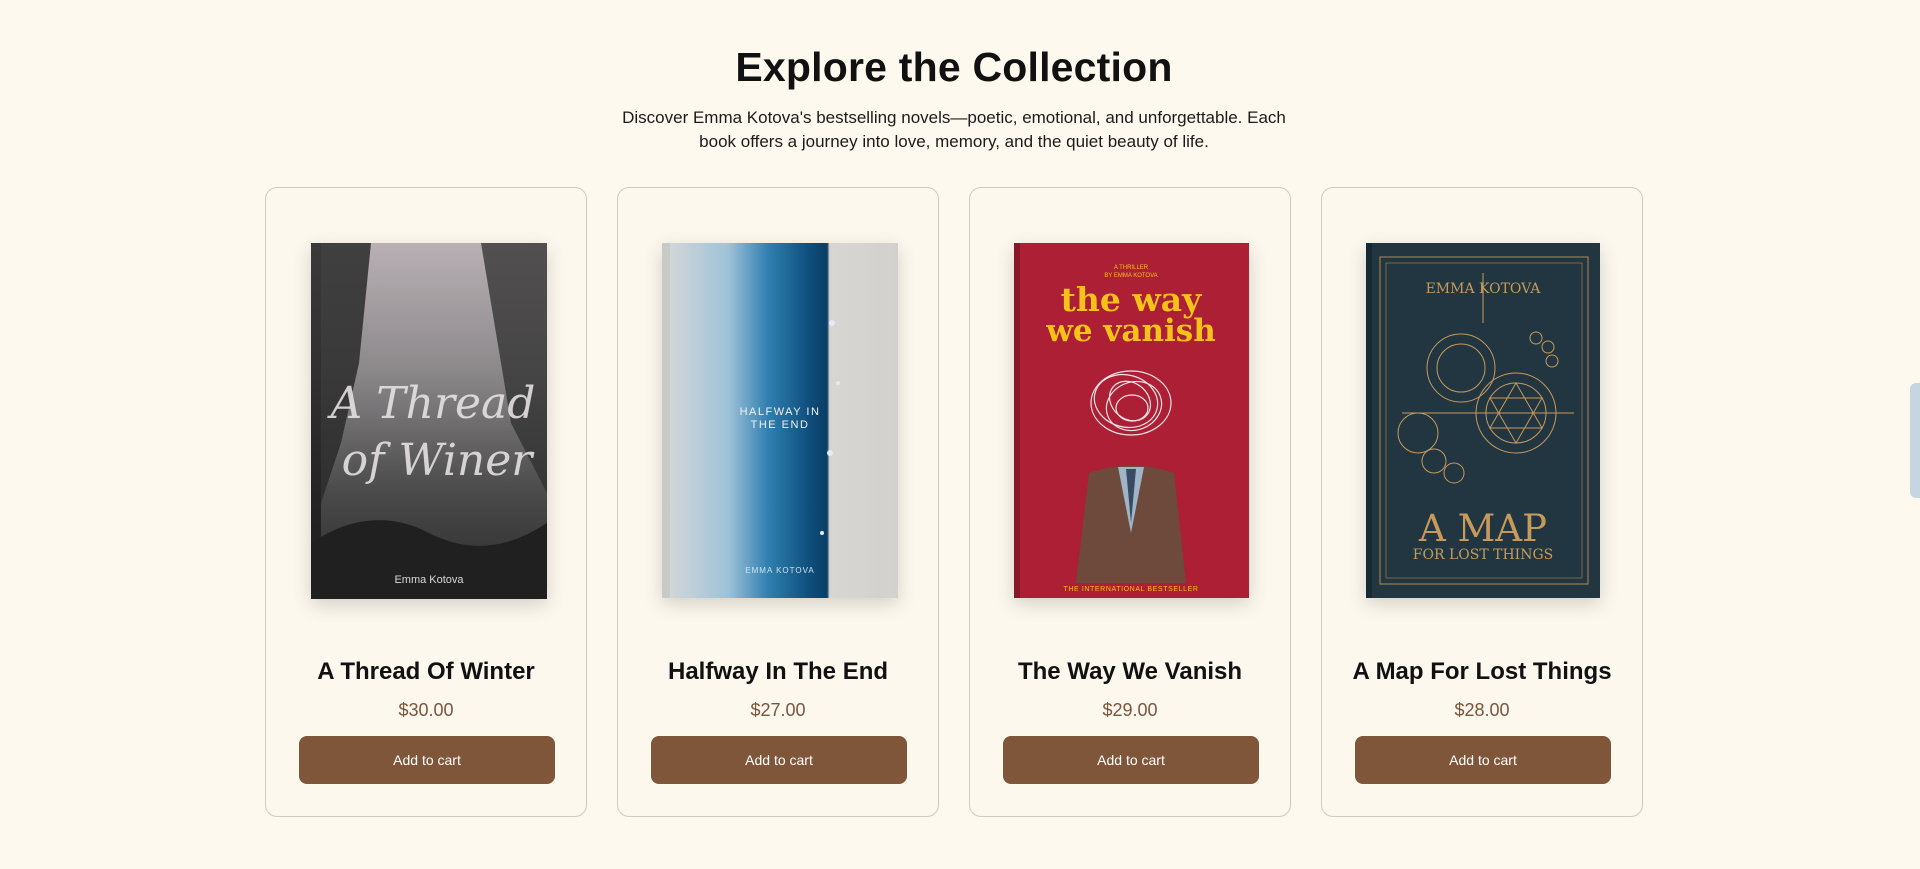  Describe the element at coordinates (1915, 440) in the screenshot. I see `scrollbar-thumb` at that location.